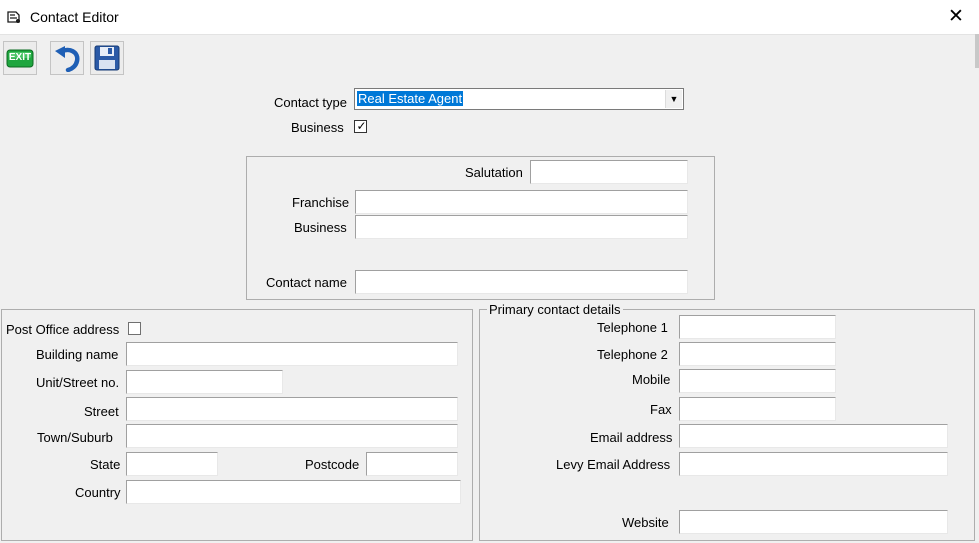 The image size is (979, 543). I want to click on franchise-input, so click(521, 202).